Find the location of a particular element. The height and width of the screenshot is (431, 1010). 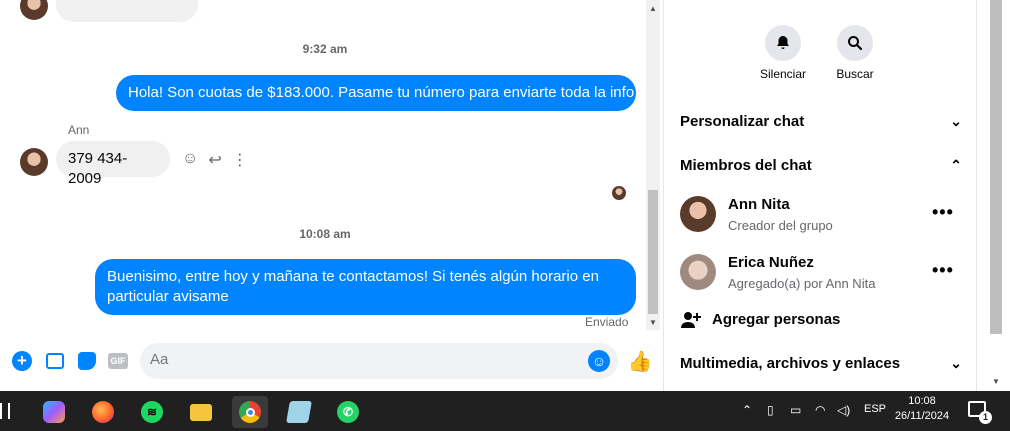

system-clock: 10:08 26/11/2024 is located at coordinates (922, 409).